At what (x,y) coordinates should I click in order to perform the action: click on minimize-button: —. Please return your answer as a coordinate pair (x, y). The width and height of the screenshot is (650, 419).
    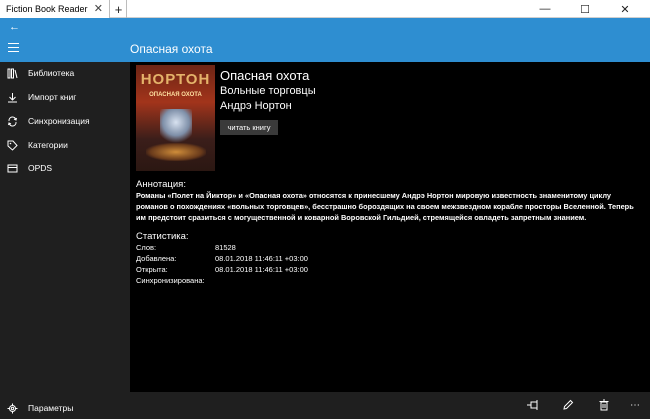
    Looking at the image, I should click on (545, 9).